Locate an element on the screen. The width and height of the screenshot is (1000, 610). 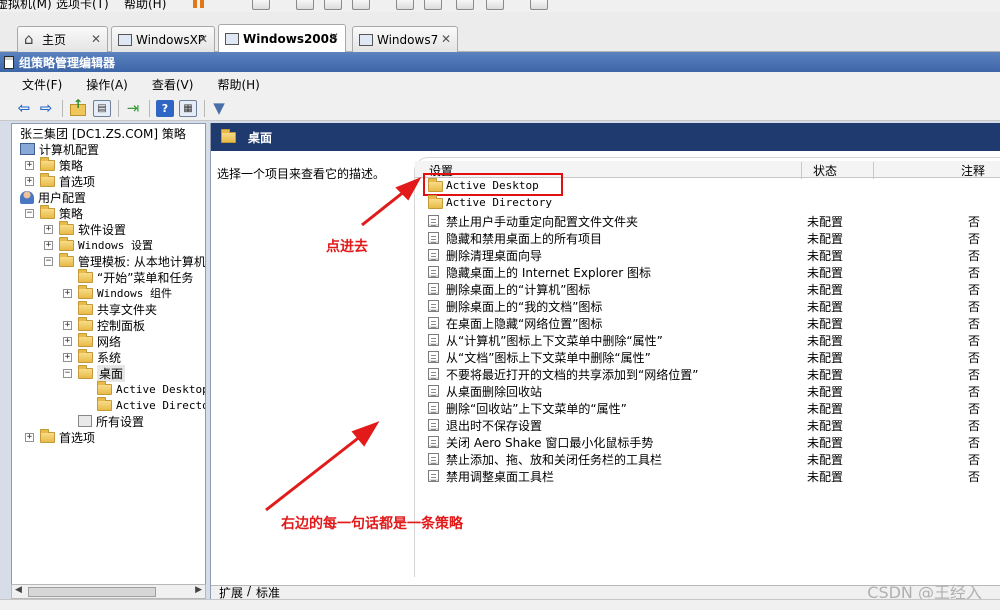
annotation-arrows is located at coordinates (343, 344).